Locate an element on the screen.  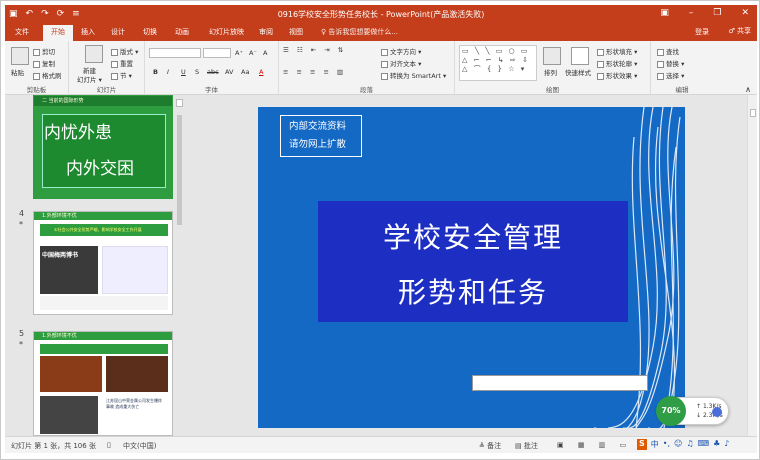
bold-button: B is located at coordinates (155, 72).